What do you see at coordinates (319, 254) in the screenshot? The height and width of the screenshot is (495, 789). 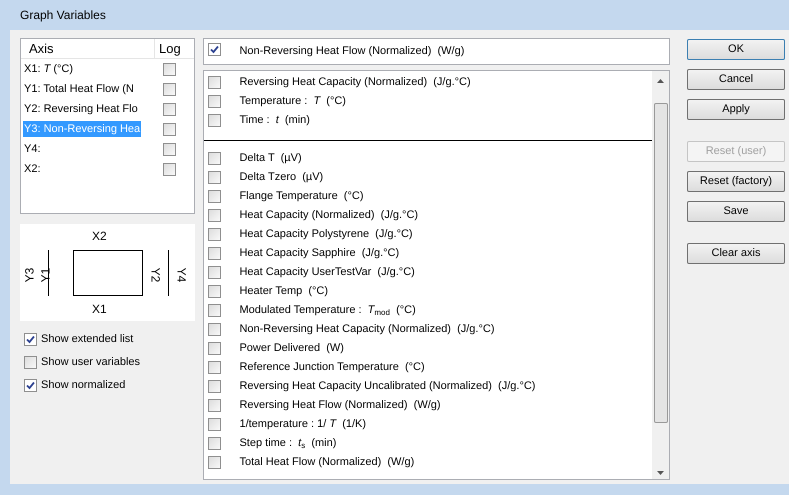 I see `variable-label: Heat Capacity Sapphire (J/g.°C)` at bounding box center [319, 254].